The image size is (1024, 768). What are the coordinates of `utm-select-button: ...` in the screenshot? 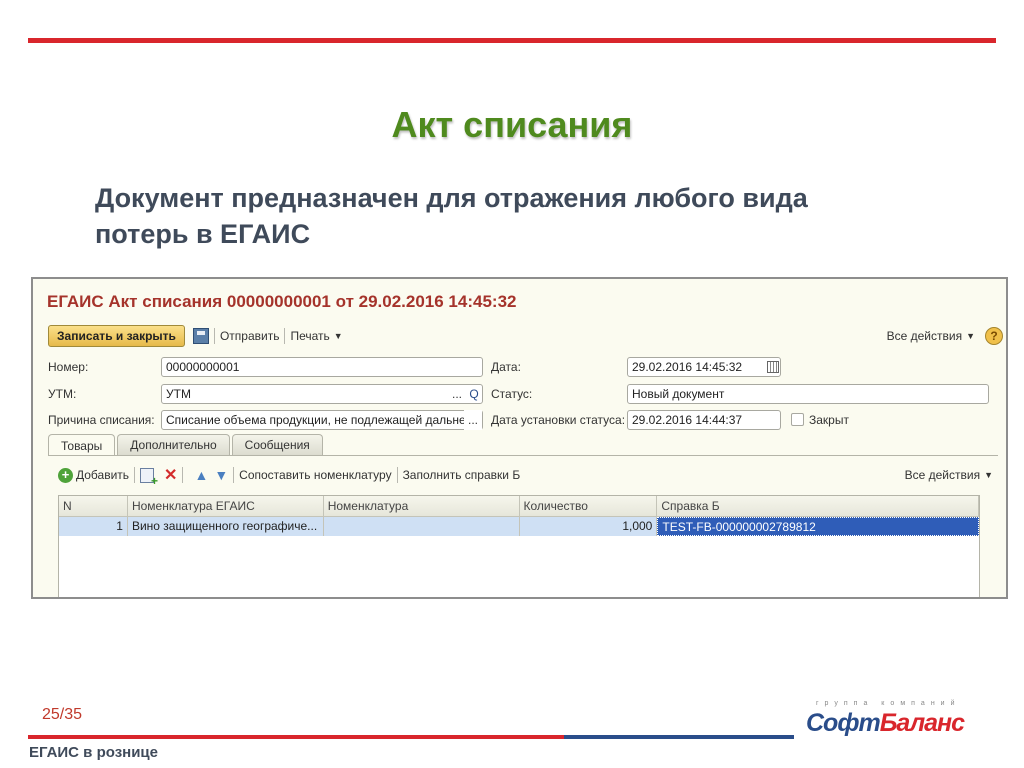 It's located at (457, 394).